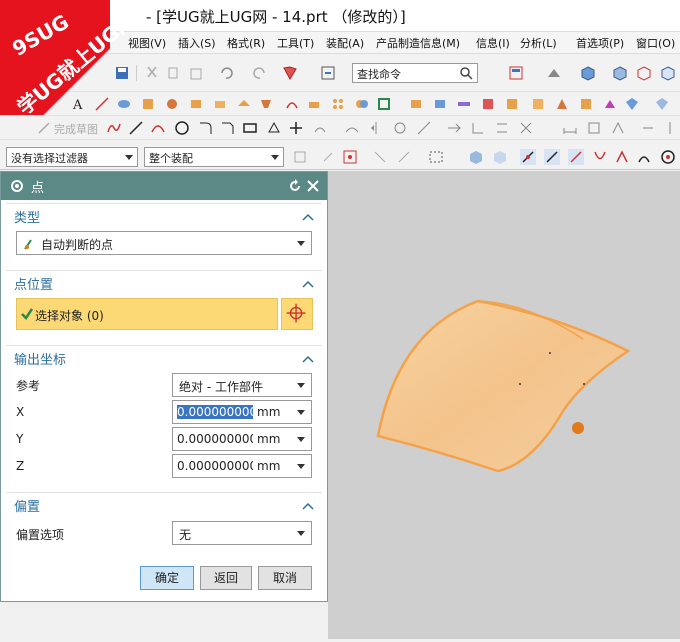 The width and height of the screenshot is (680, 642). I want to click on shaded-icon, so click(620, 73).